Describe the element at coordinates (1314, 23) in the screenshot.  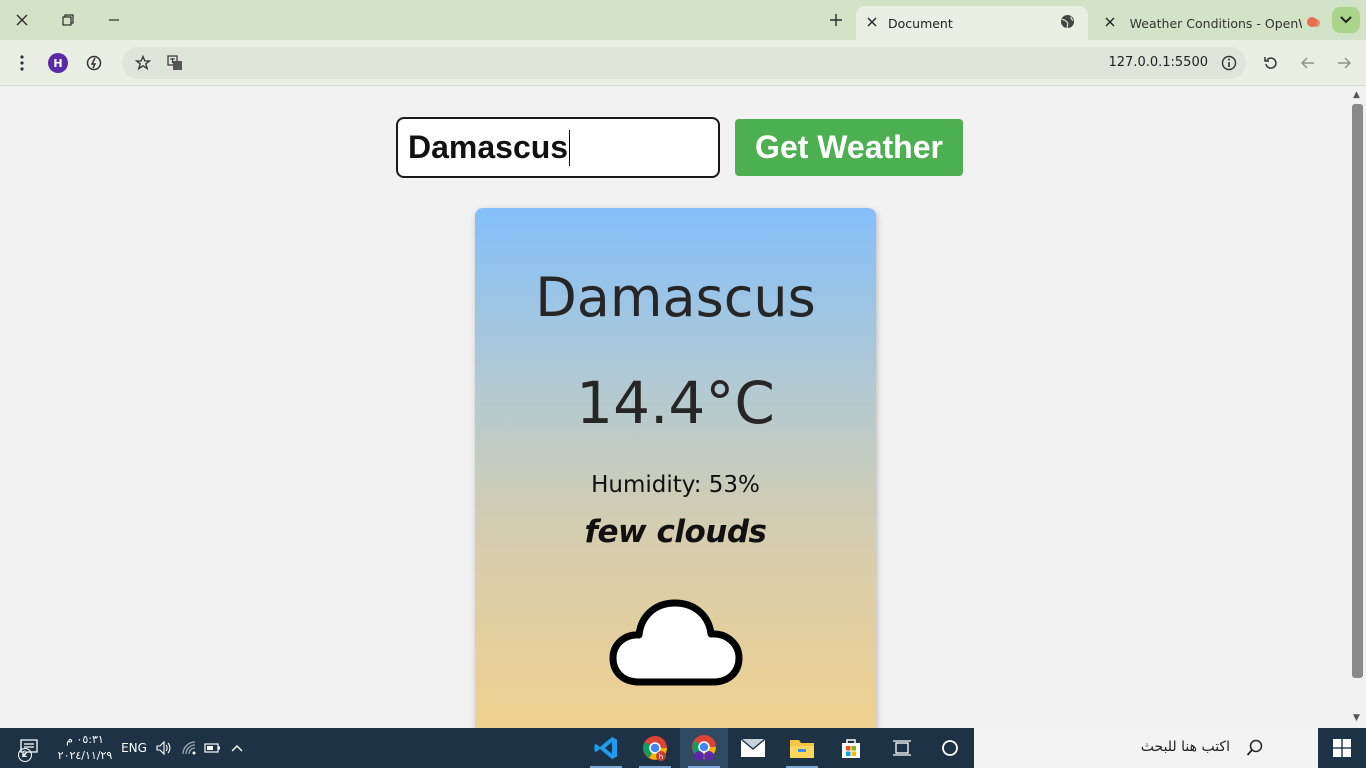
I see `openweather-favicon-icon` at that location.